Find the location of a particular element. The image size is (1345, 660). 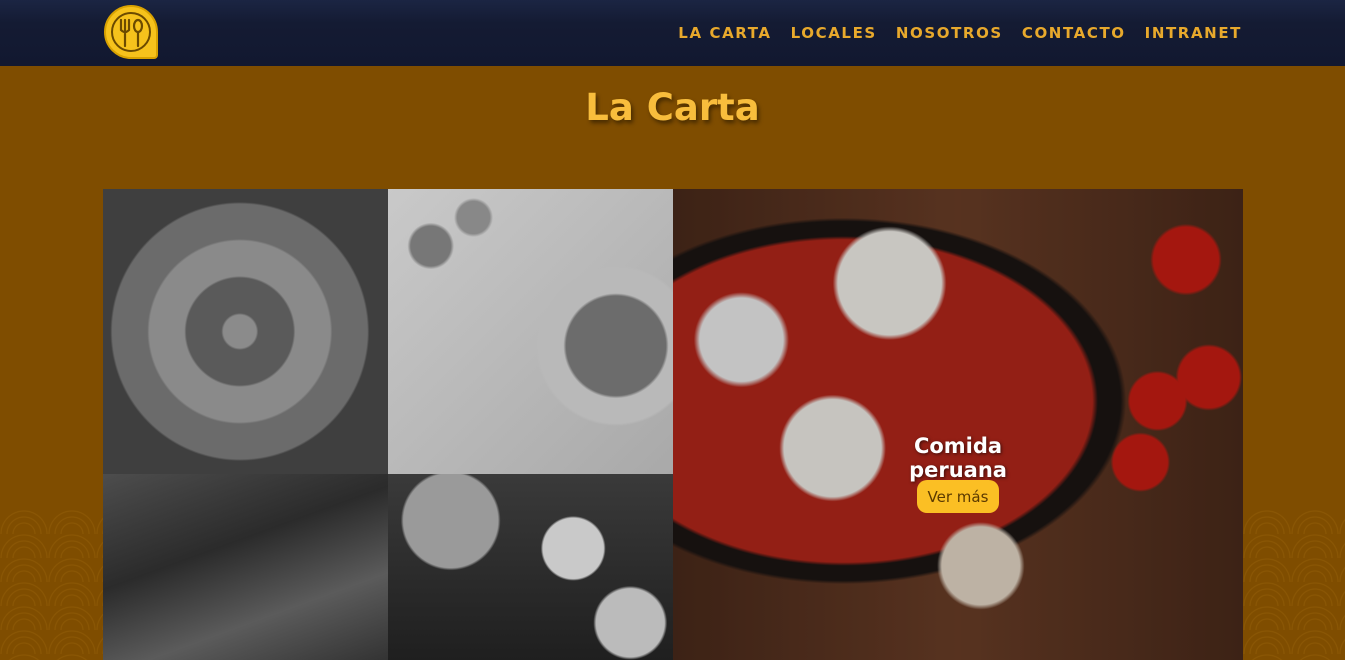

nav-locales: LOCALES is located at coordinates (834, 33).